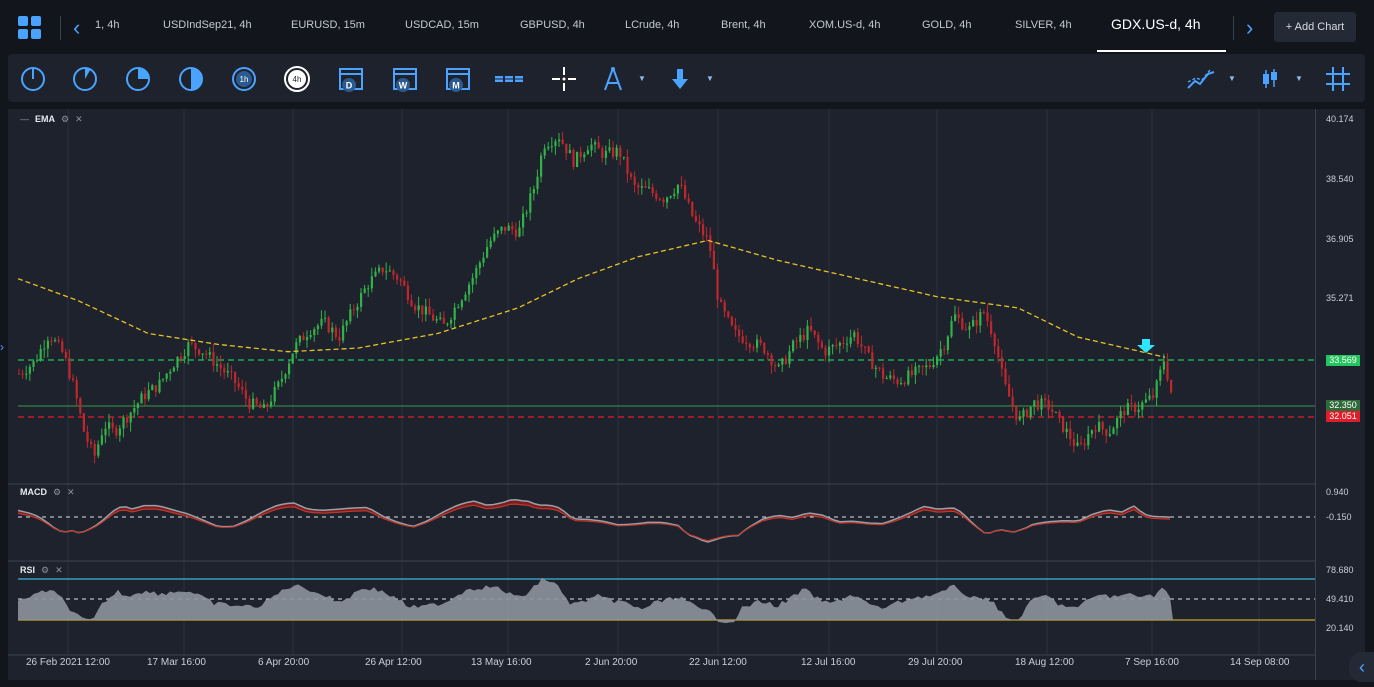 The height and width of the screenshot is (687, 1374). Describe the element at coordinates (710, 78) in the screenshot. I see `order-dropdown-icon: ▼` at that location.